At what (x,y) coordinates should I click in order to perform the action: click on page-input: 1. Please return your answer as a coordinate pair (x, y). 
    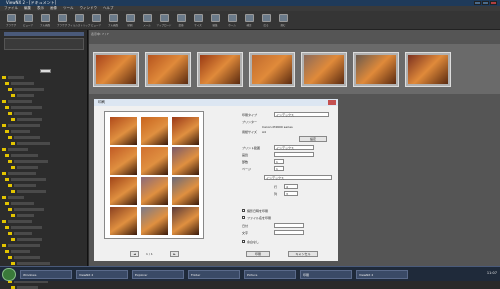
    Looking at the image, I should click on (279, 168).